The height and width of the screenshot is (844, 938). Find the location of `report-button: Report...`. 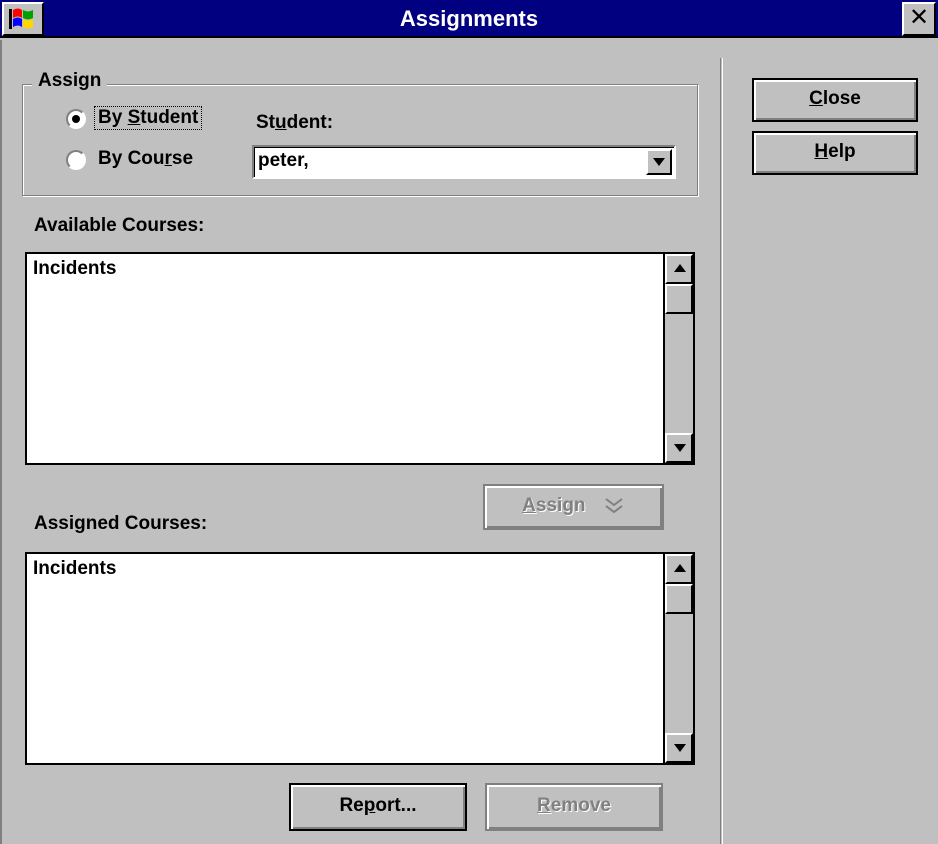

report-button: Report... is located at coordinates (378, 807).